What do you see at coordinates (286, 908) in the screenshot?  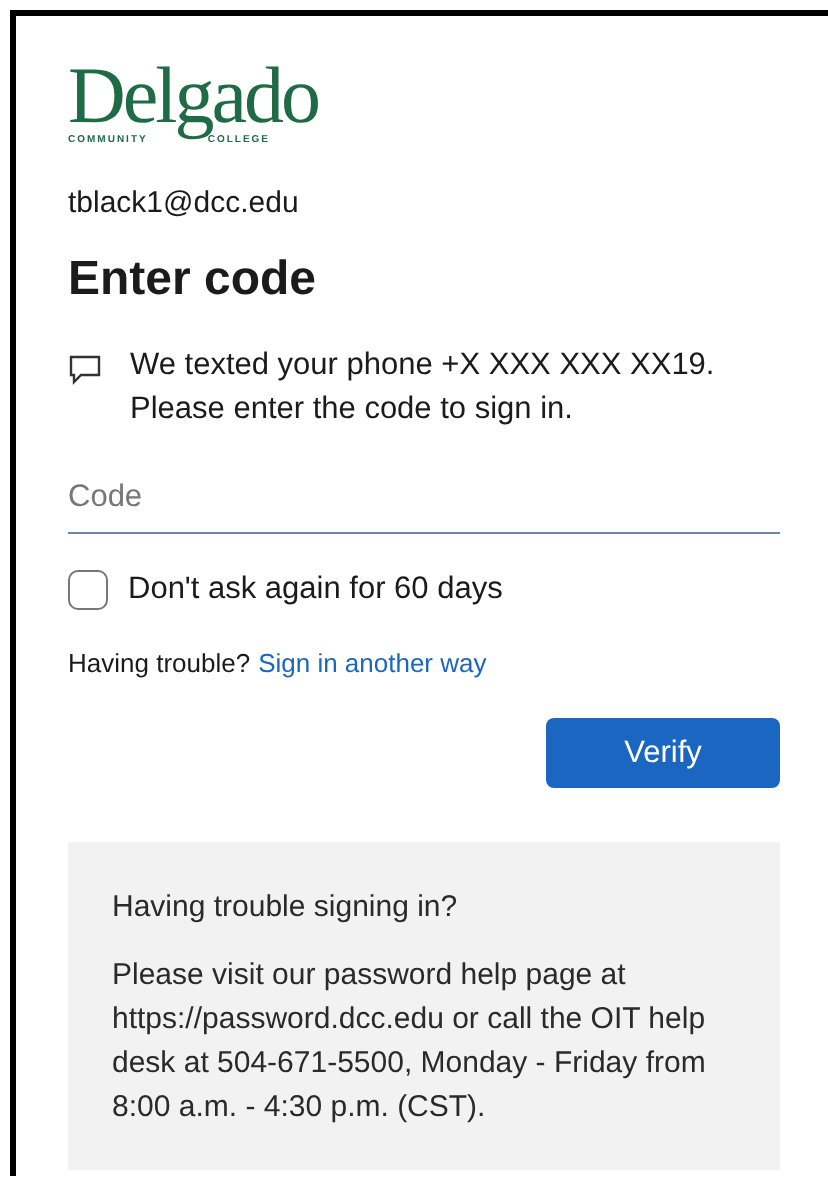 I see `help-title: Having trouble signing in?` at bounding box center [286, 908].